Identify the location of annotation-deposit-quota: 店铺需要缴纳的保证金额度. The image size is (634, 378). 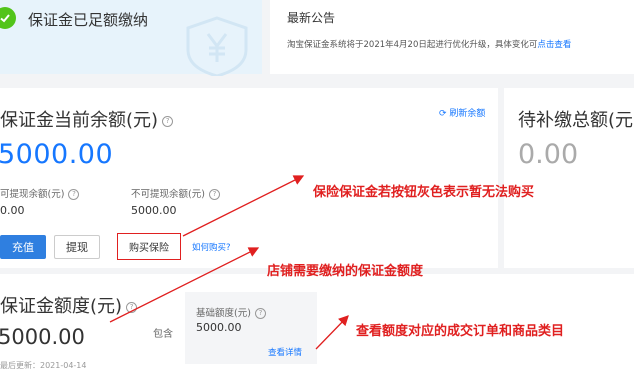
(345, 271).